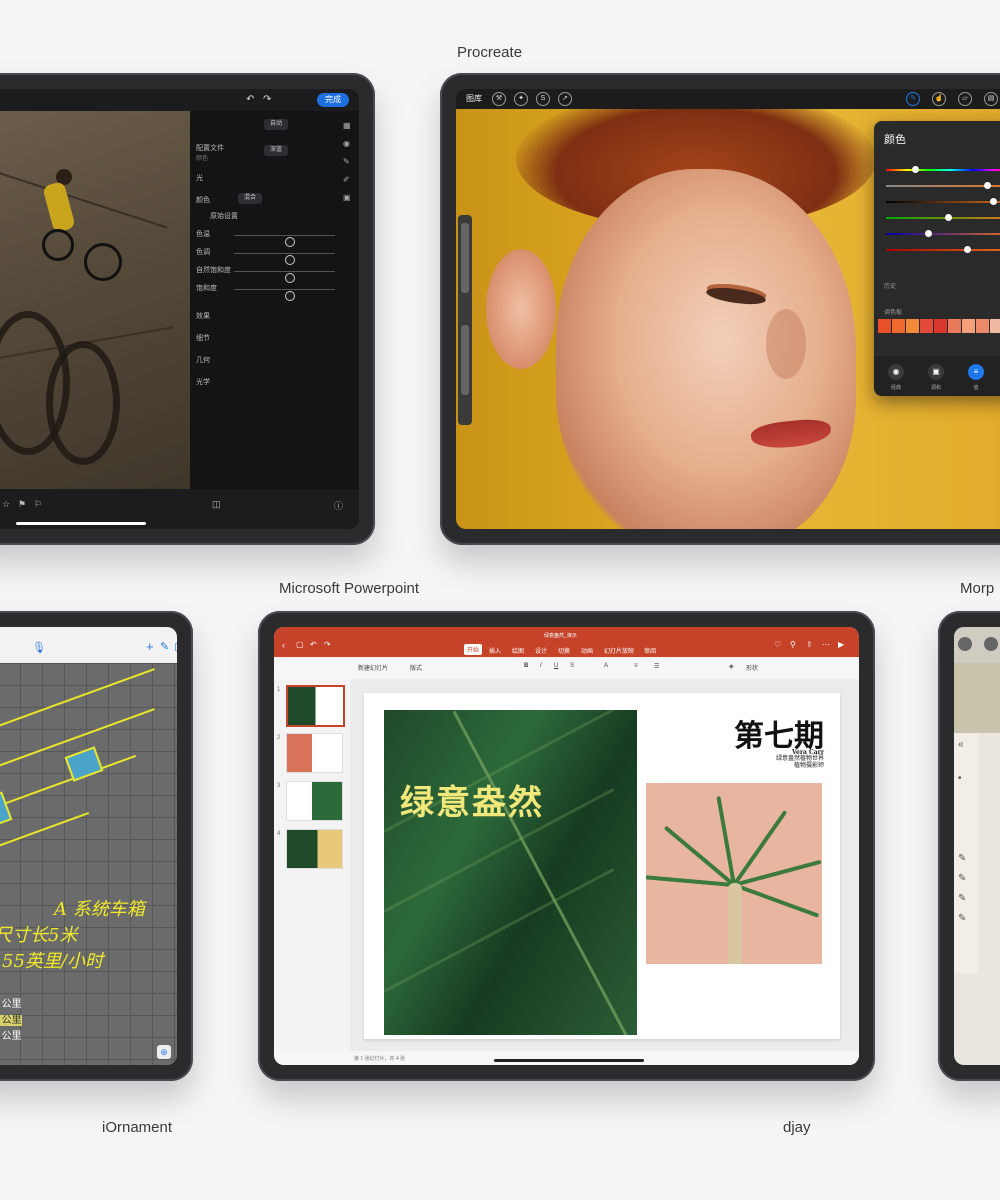 This screenshot has height=1200, width=1000. What do you see at coordinates (472, 799) in the screenshot?
I see `slide-left-text: 绿意盎然` at bounding box center [472, 799].